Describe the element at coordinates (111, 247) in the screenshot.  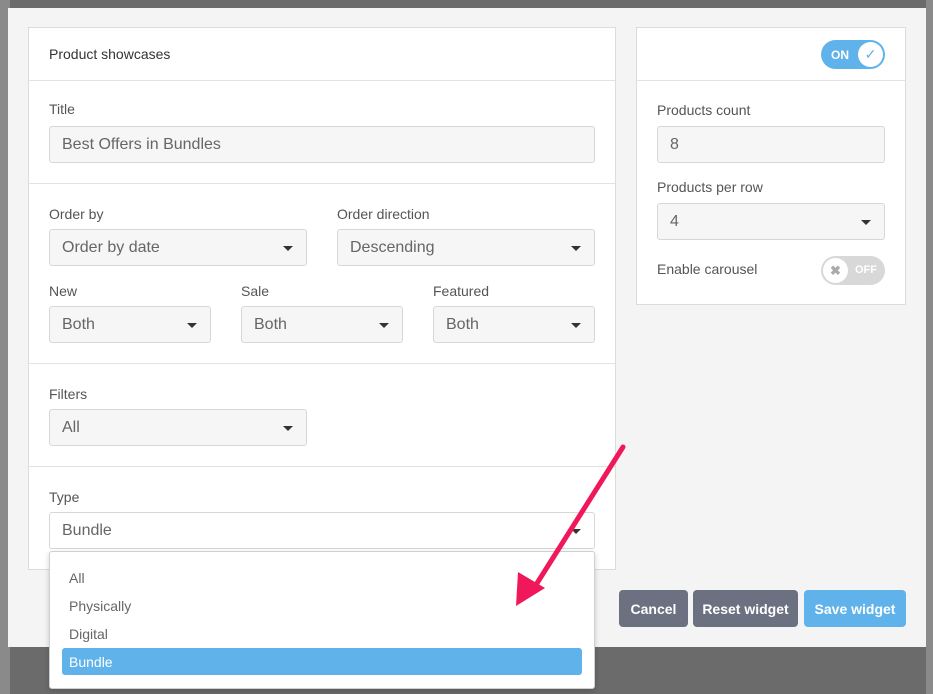
I see `order-by-value: Order by date` at that location.